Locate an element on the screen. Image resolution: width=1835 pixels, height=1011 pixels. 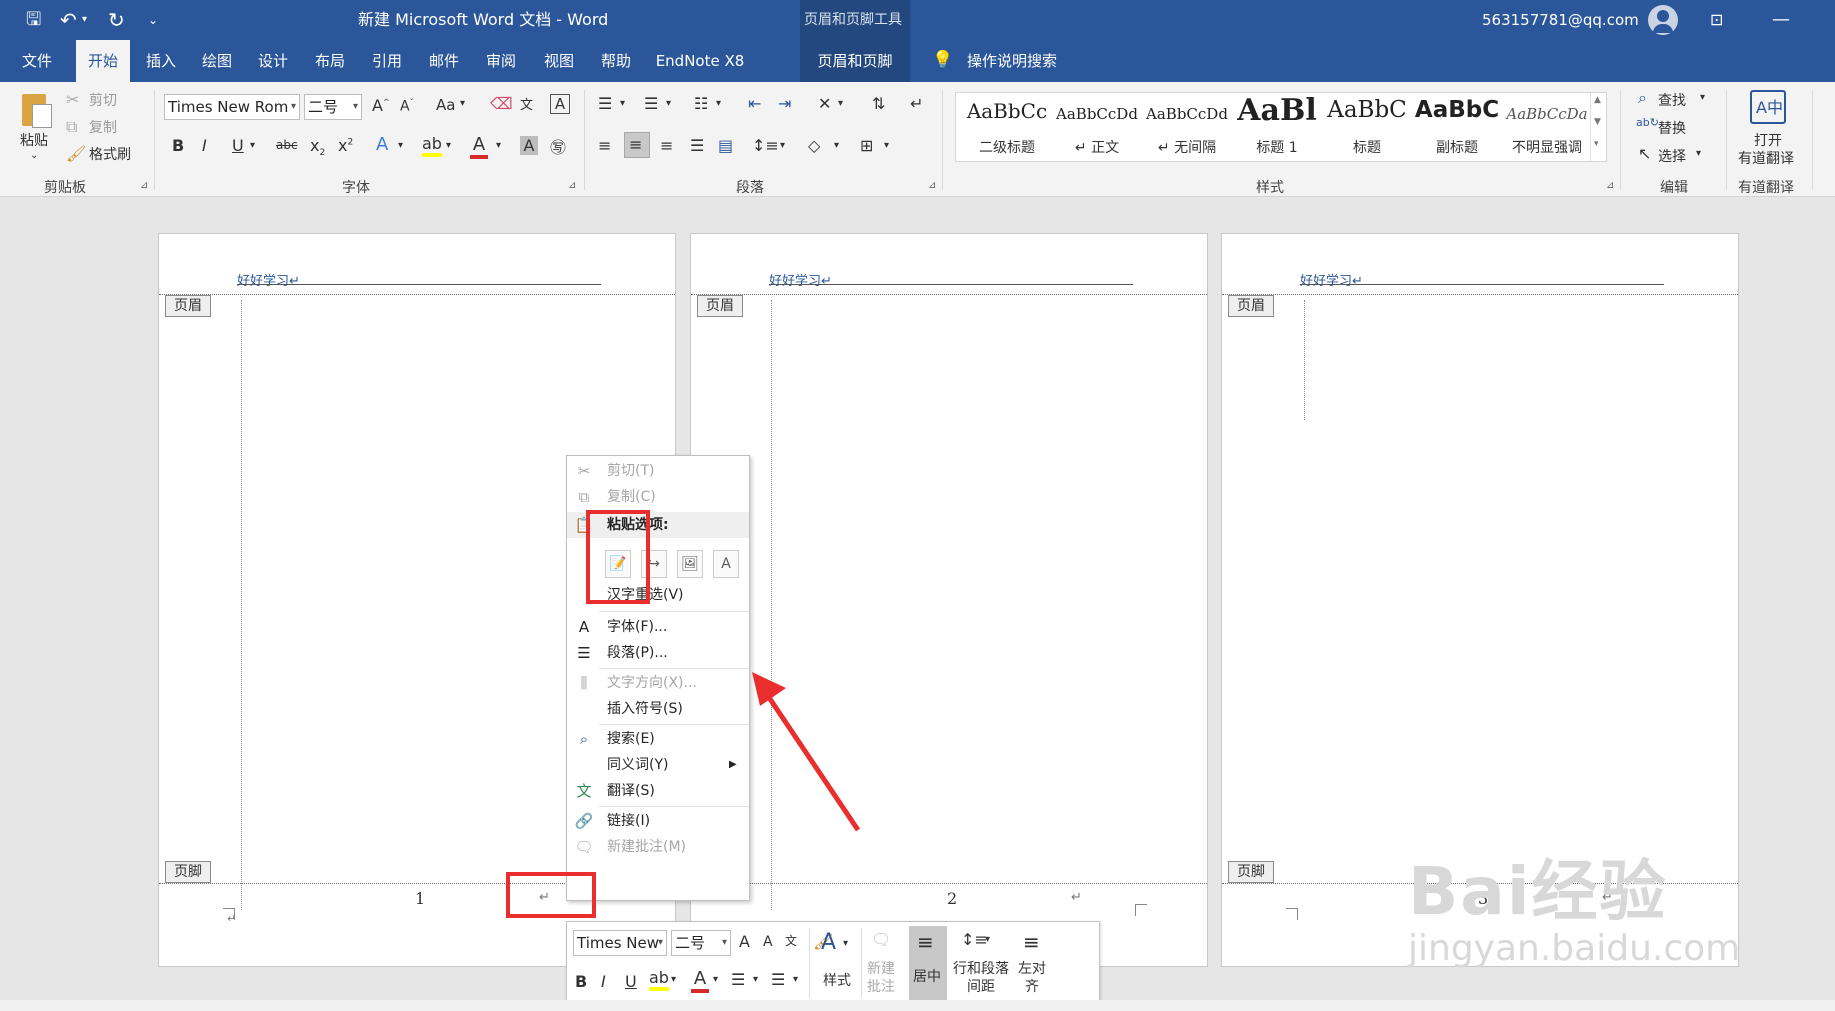
menu-search: ⌕ 搜索(E) is located at coordinates (658, 739).